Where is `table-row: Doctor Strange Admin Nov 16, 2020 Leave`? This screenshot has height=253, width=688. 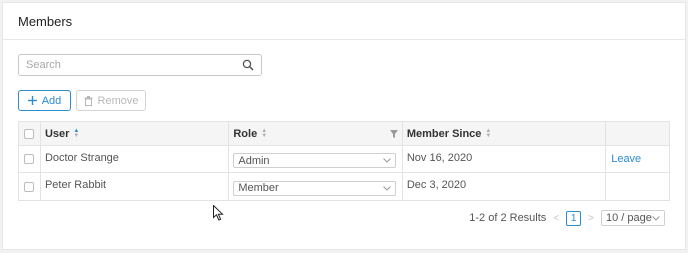
table-row: Doctor Strange Admin Nov 16, 2020 Leave is located at coordinates (344, 159).